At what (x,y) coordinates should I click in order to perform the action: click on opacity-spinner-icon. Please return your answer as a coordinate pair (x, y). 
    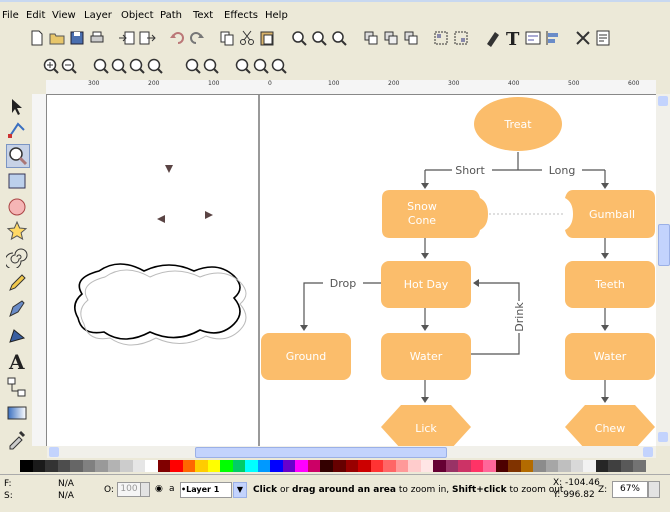
    Looking at the image, I should click on (145, 489).